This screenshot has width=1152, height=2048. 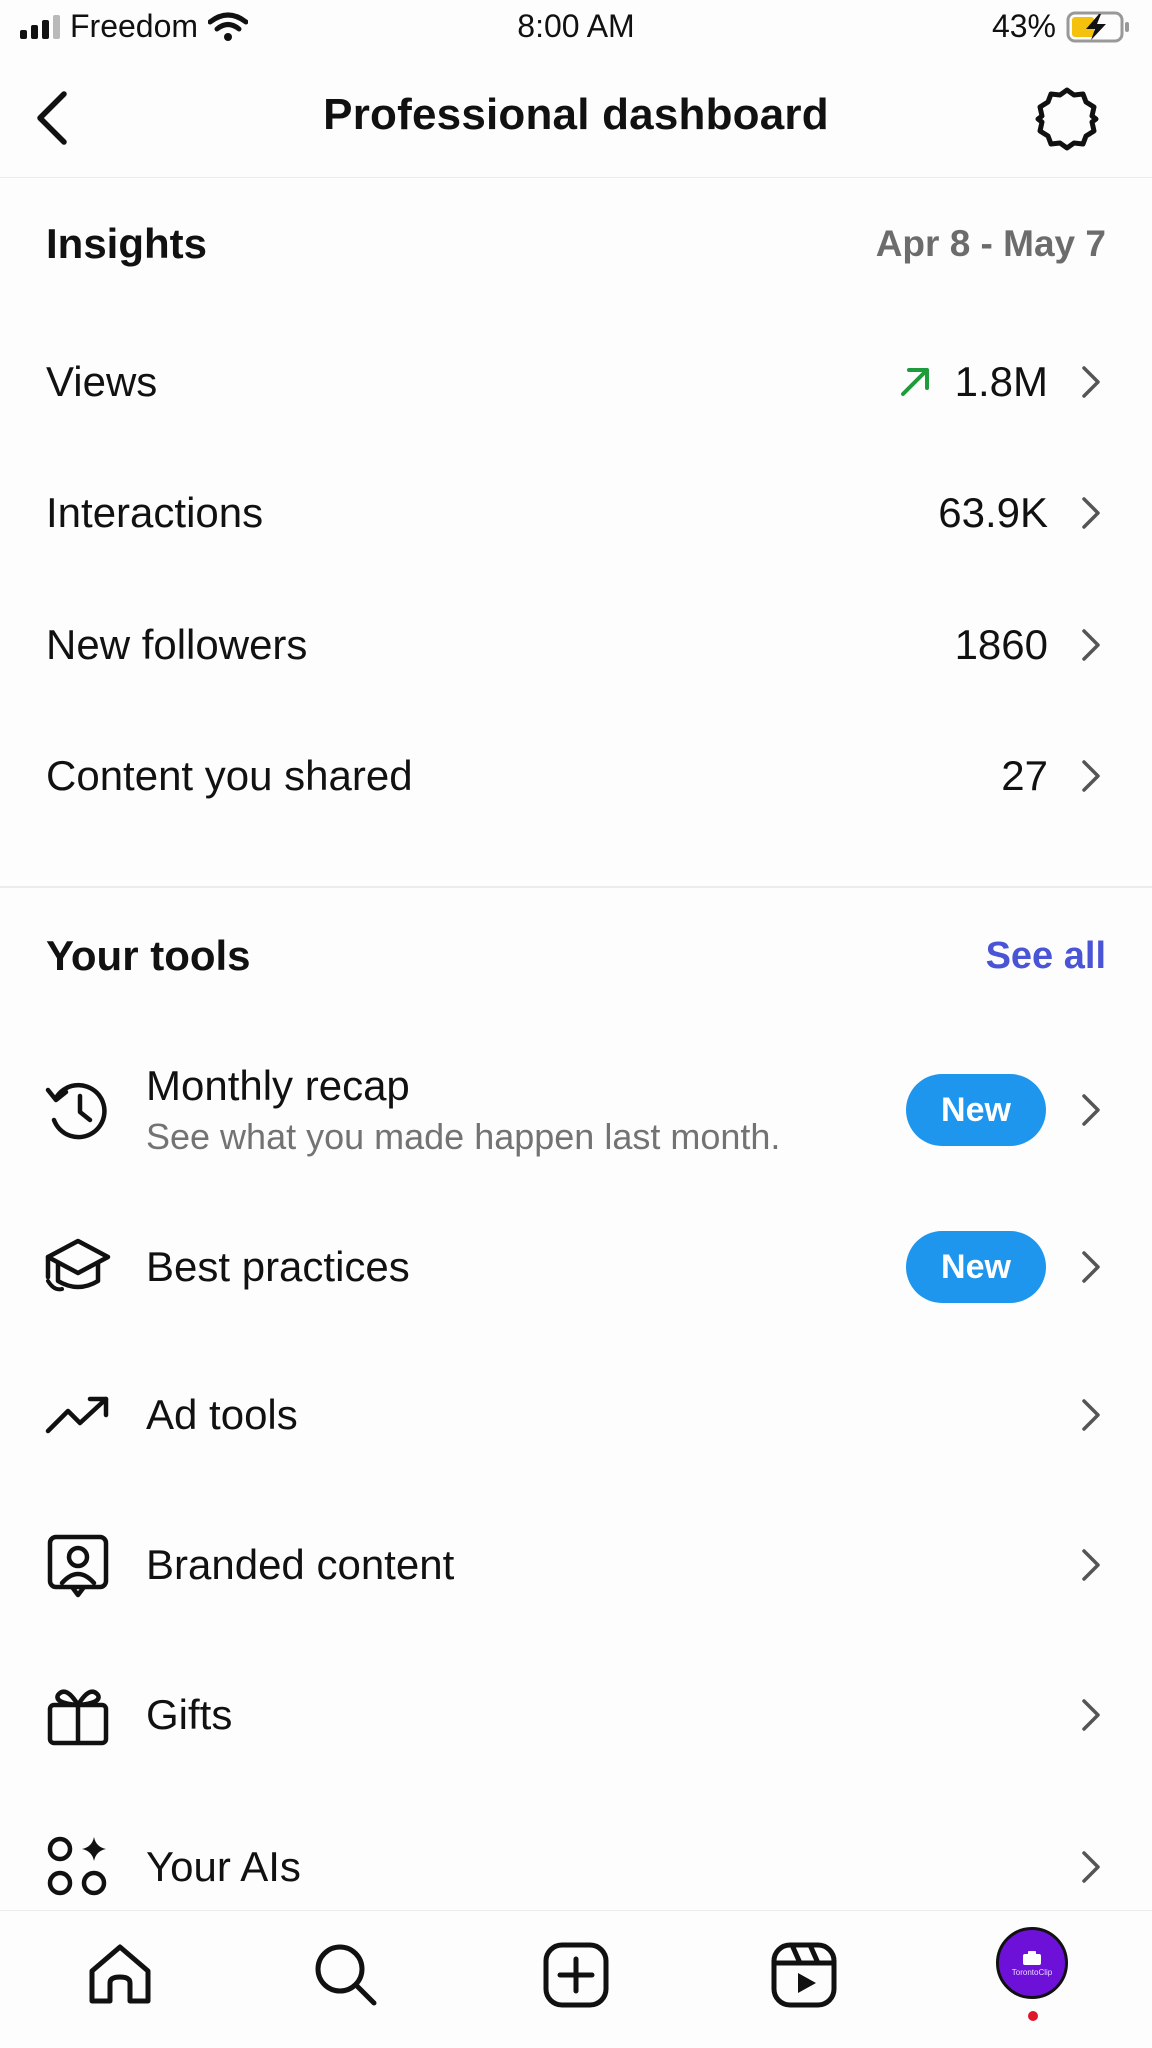 I want to click on tools-title: Your tools, so click(x=148, y=955).